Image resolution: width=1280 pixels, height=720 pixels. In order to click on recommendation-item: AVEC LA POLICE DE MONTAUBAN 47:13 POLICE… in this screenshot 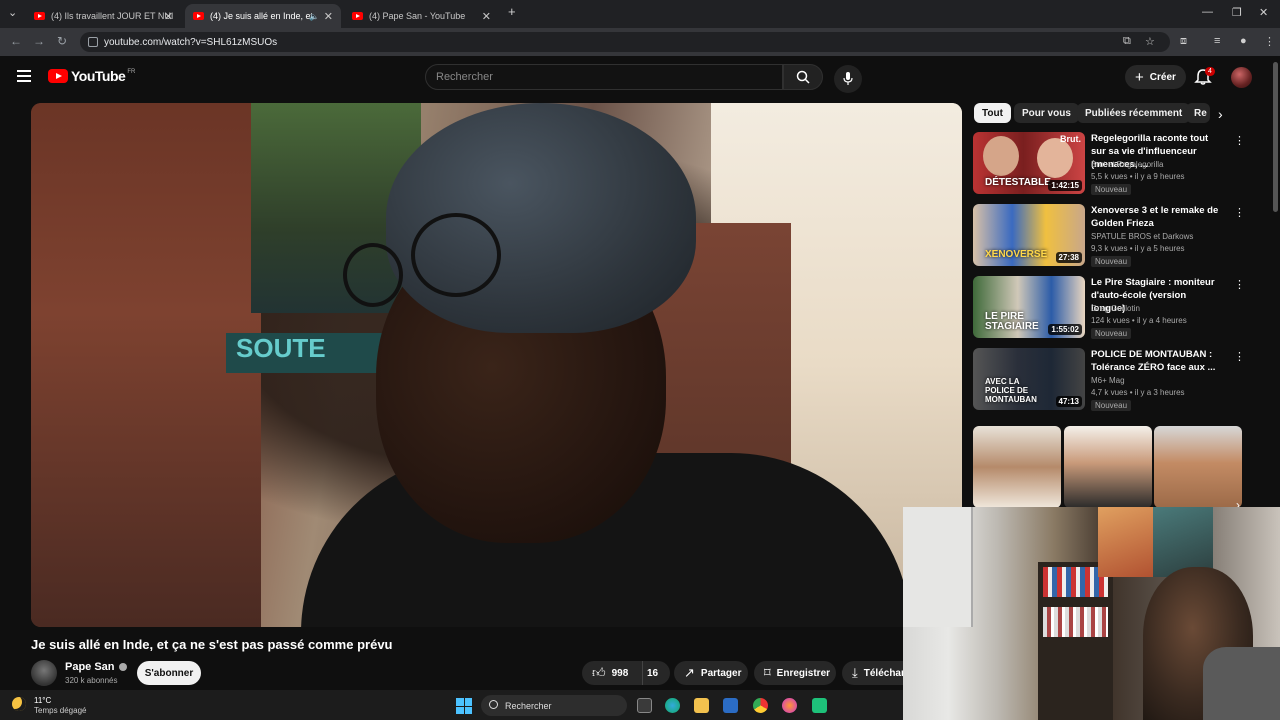, I will do `click(1123, 380)`.